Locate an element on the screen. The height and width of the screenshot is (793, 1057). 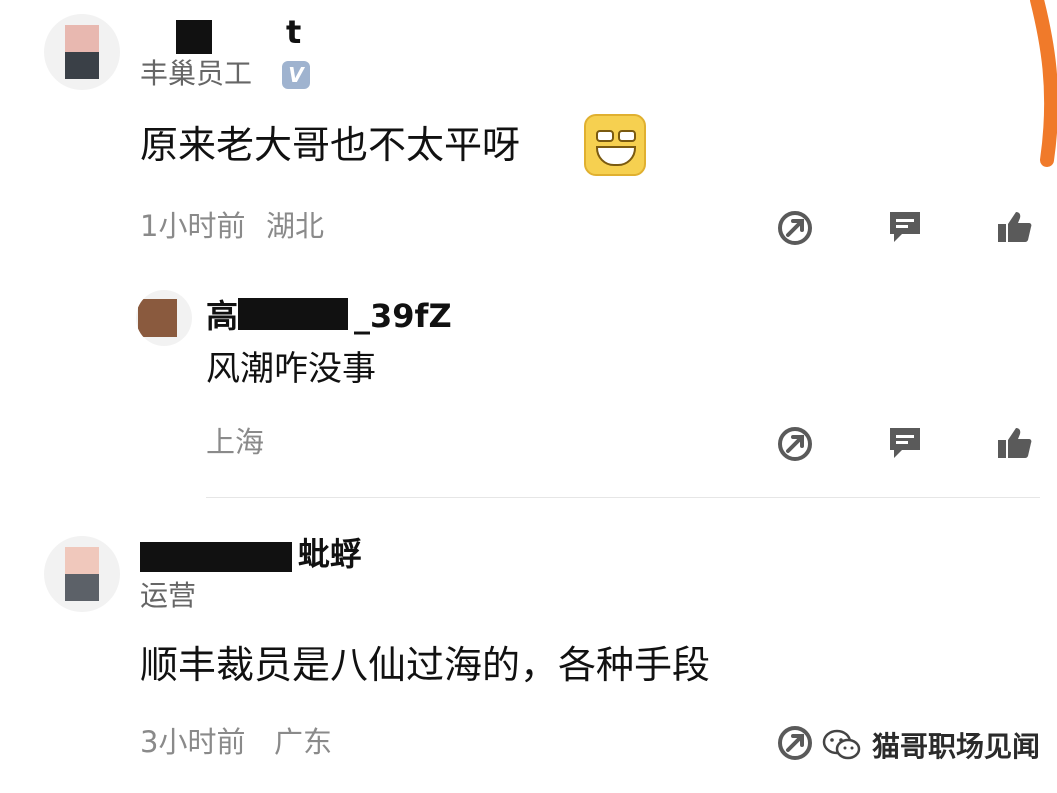
comment-text: 原来老大哥也不太平呀 is located at coordinates (330, 145).